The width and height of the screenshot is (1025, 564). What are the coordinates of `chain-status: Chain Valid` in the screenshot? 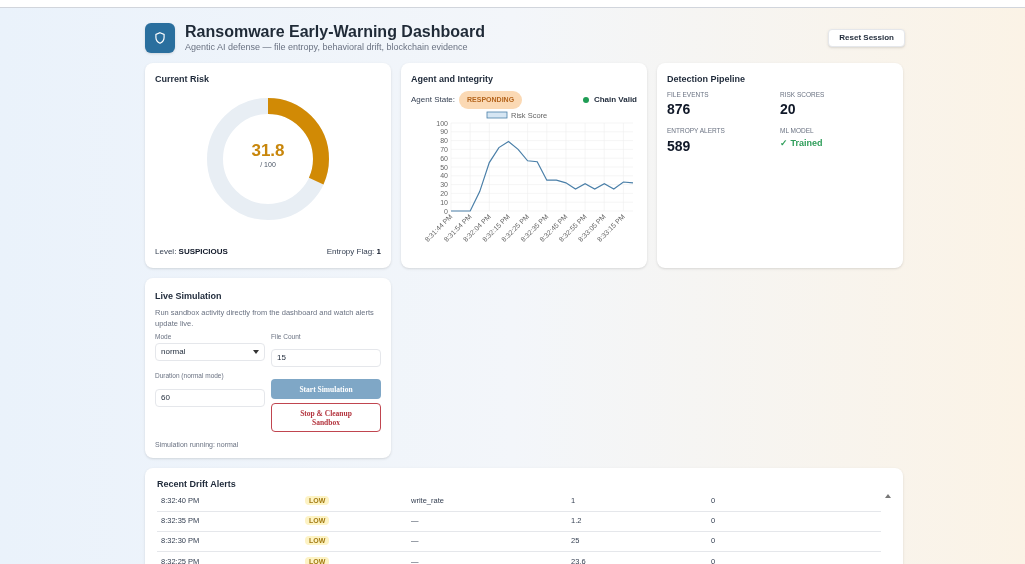 It's located at (615, 99).